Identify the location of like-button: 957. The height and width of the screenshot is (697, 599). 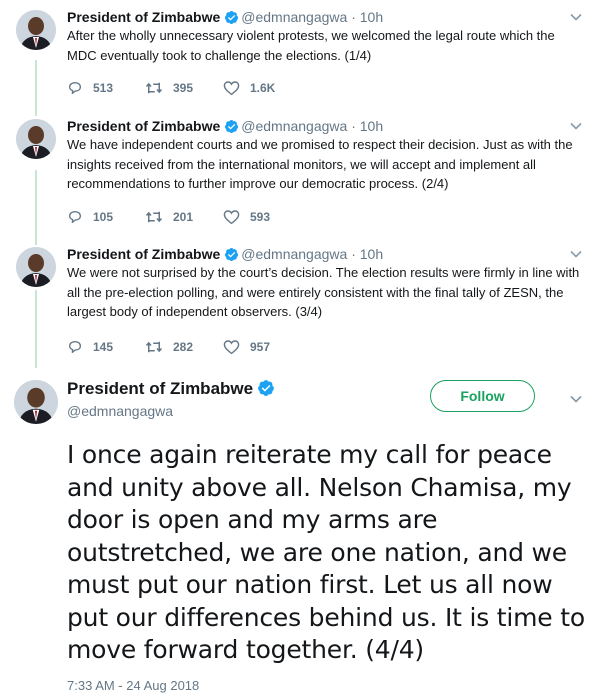
(262, 347).